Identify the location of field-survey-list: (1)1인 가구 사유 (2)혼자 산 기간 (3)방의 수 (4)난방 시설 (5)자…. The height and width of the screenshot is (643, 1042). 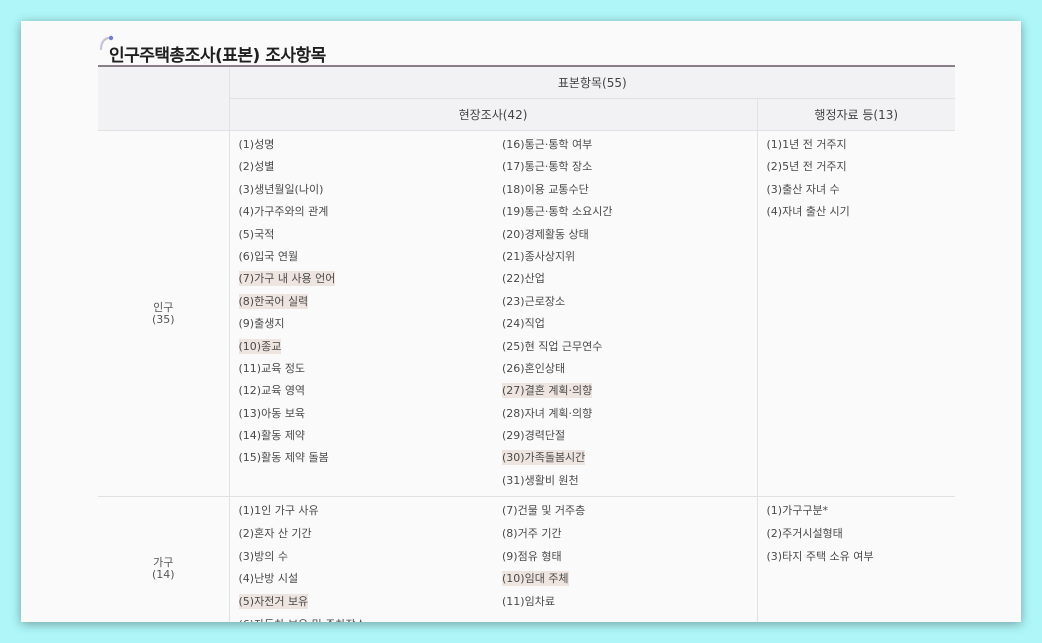
(362, 559).